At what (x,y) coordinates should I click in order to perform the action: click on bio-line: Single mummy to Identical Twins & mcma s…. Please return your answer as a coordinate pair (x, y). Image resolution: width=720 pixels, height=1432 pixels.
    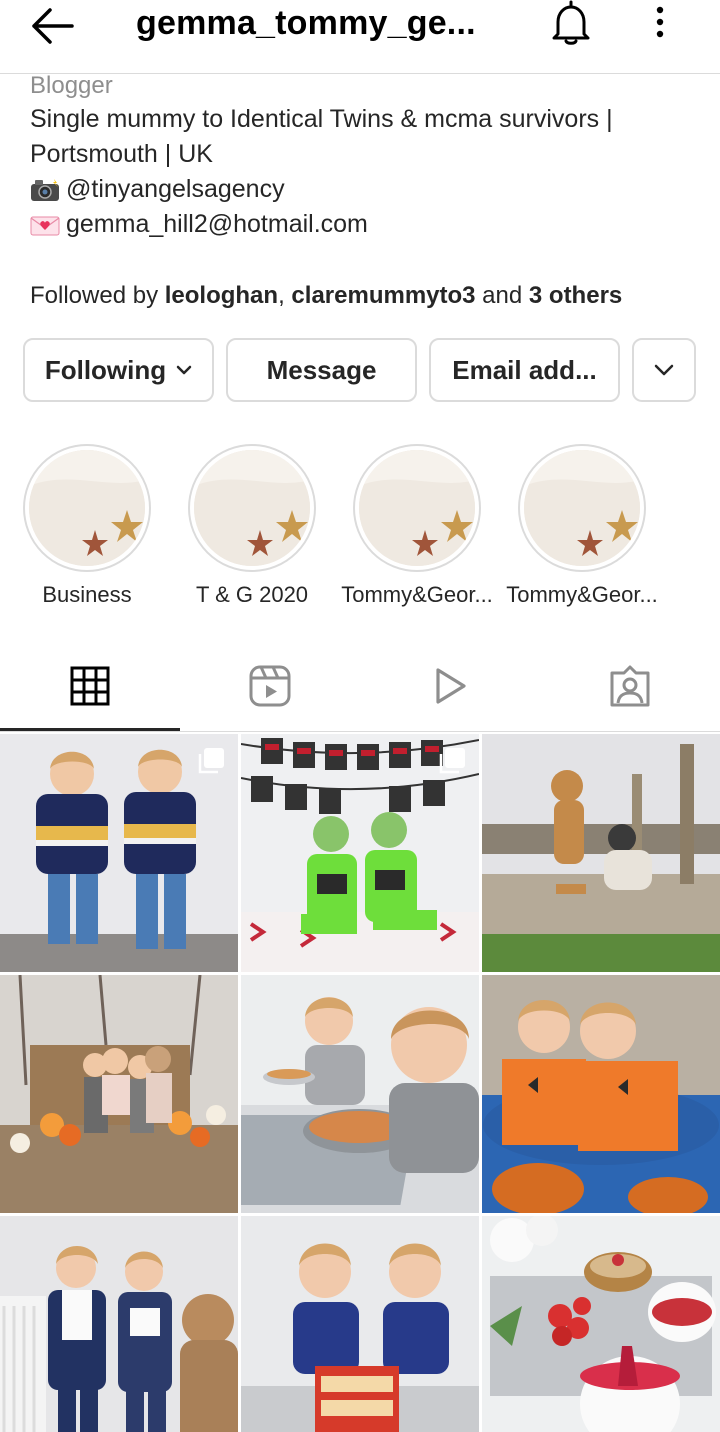
    Looking at the image, I should click on (321, 119).